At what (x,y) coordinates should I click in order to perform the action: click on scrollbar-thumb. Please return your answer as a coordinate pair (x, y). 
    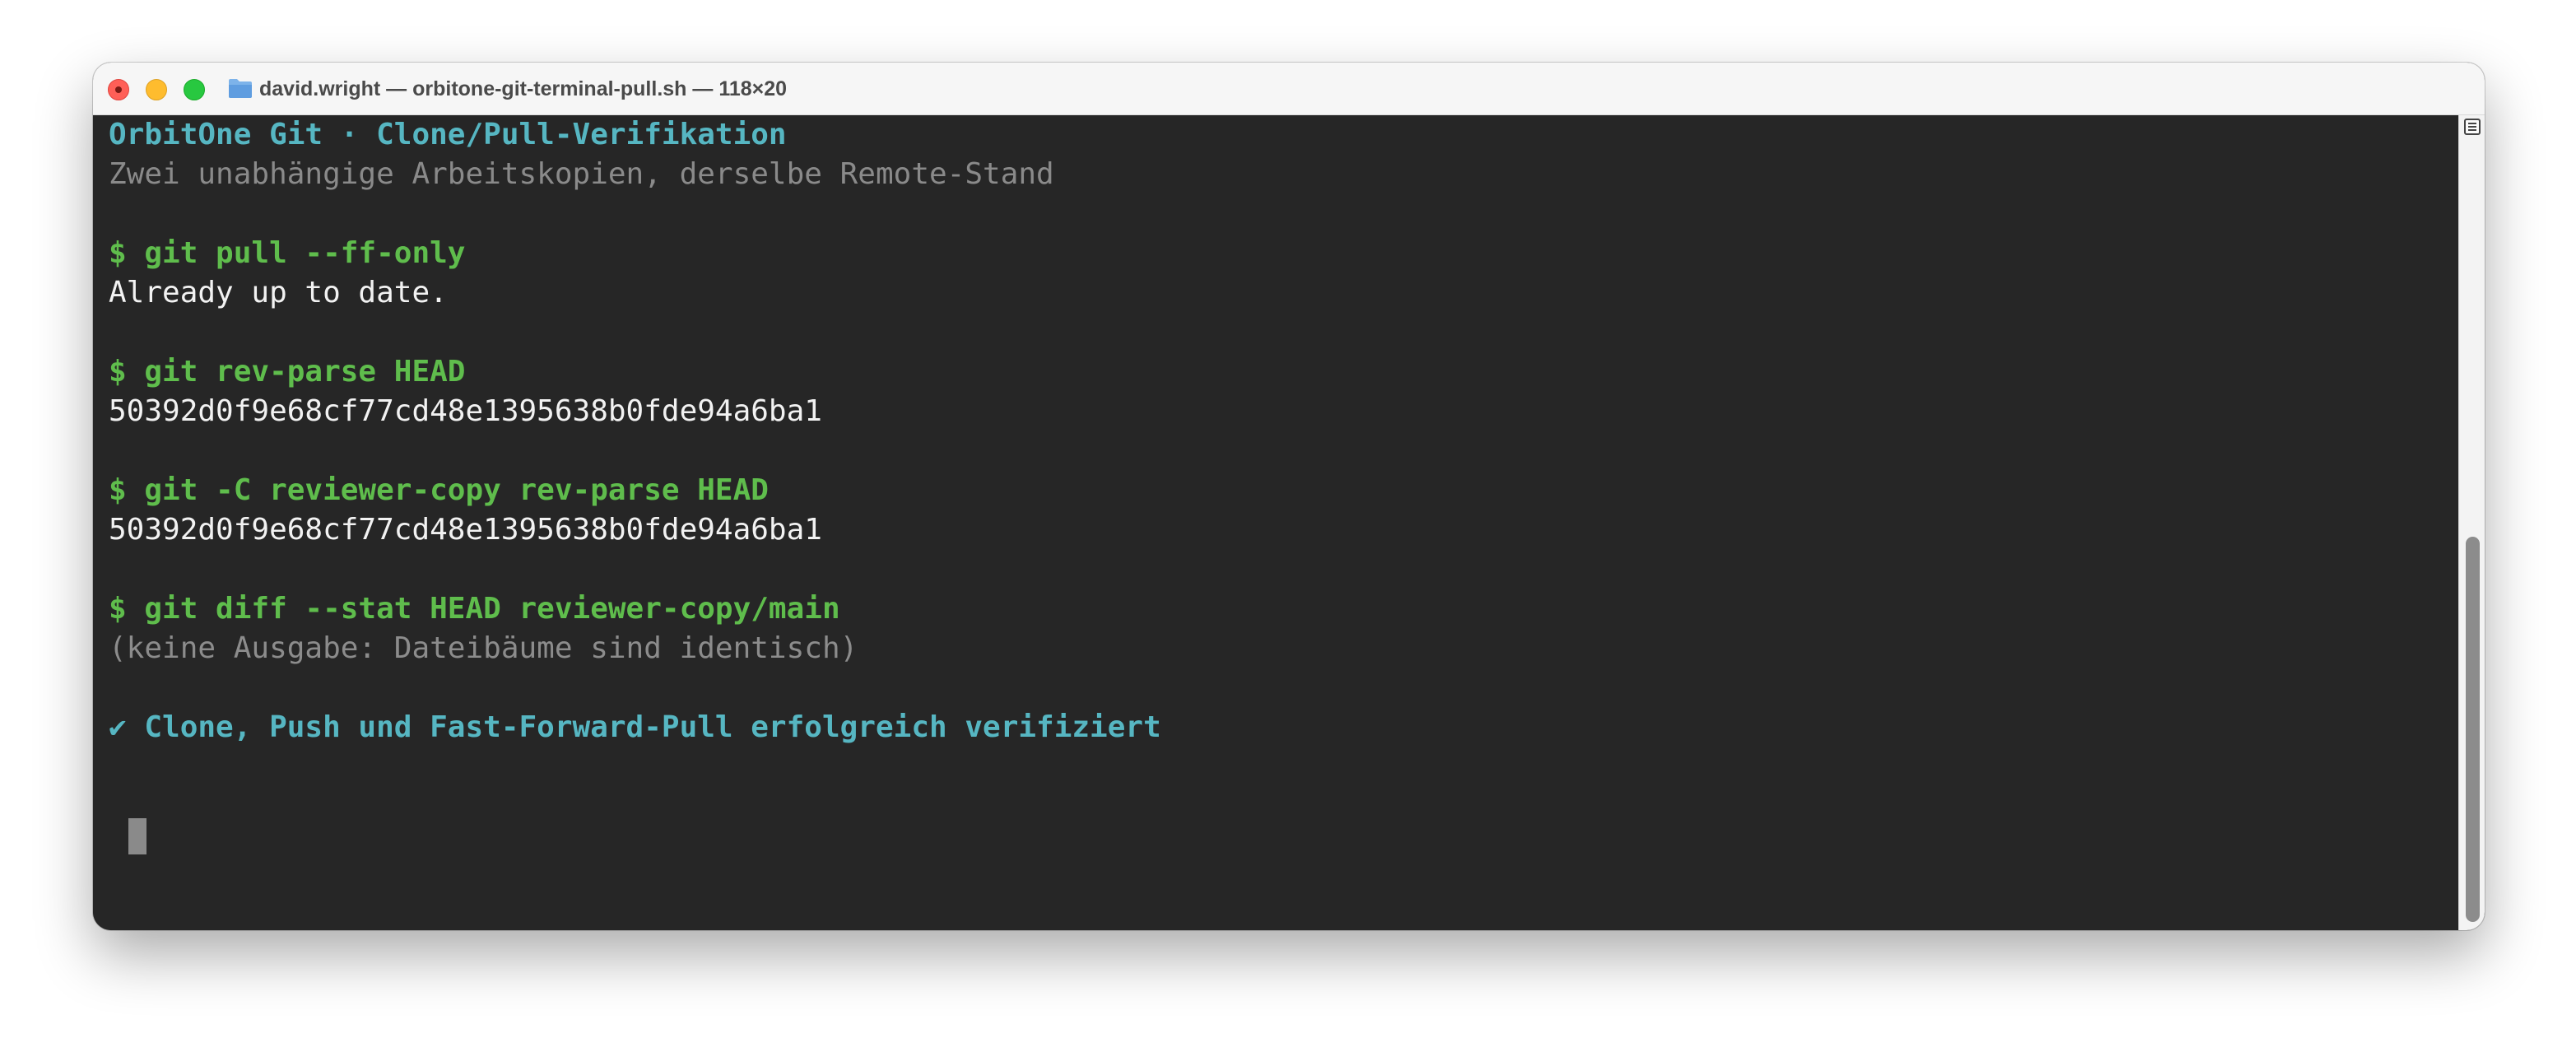
    Looking at the image, I should click on (2473, 729).